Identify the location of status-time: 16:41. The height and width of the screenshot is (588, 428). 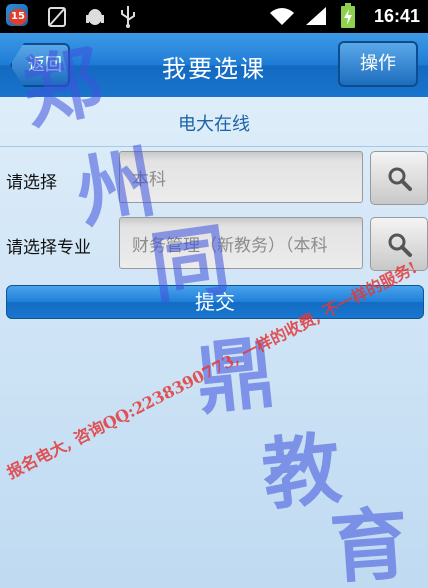
(396, 16).